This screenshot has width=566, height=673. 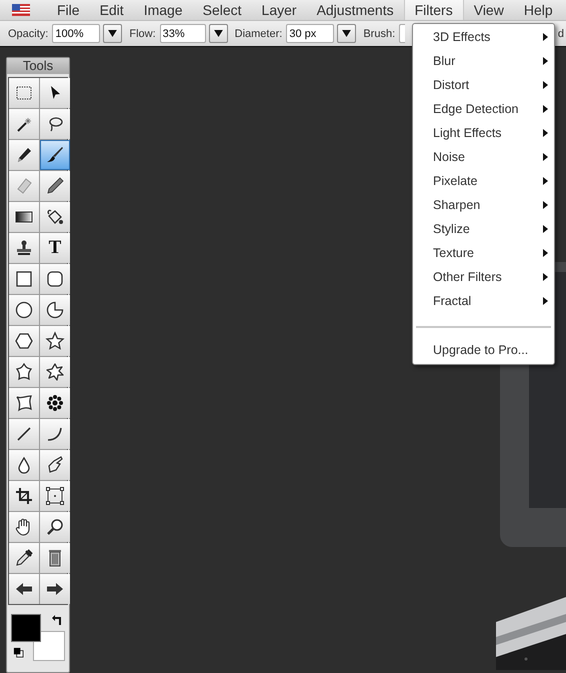 I want to click on undo-arrow-icon, so click(x=57, y=620).